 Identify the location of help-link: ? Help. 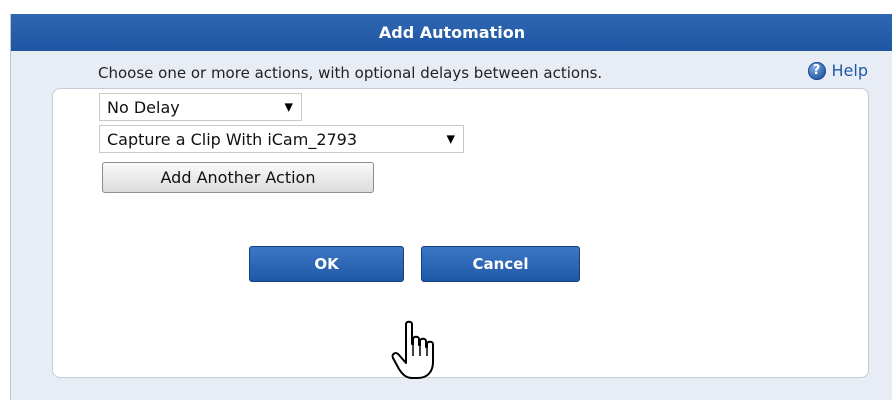
(837, 70).